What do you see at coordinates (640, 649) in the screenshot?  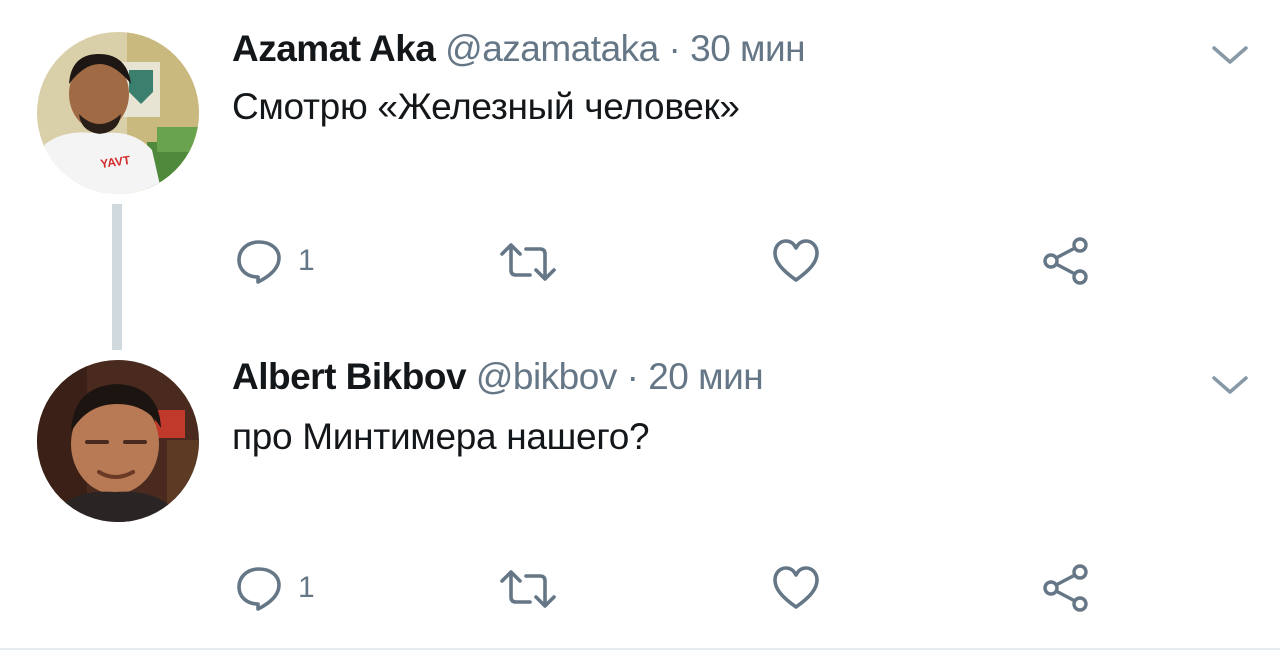 I see `divider` at bounding box center [640, 649].